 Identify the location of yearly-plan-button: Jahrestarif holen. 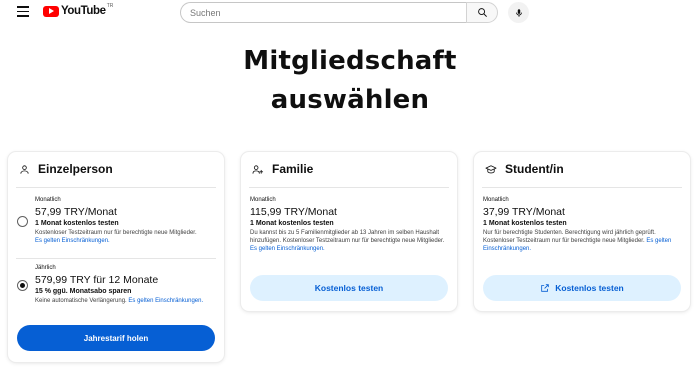
(116, 338).